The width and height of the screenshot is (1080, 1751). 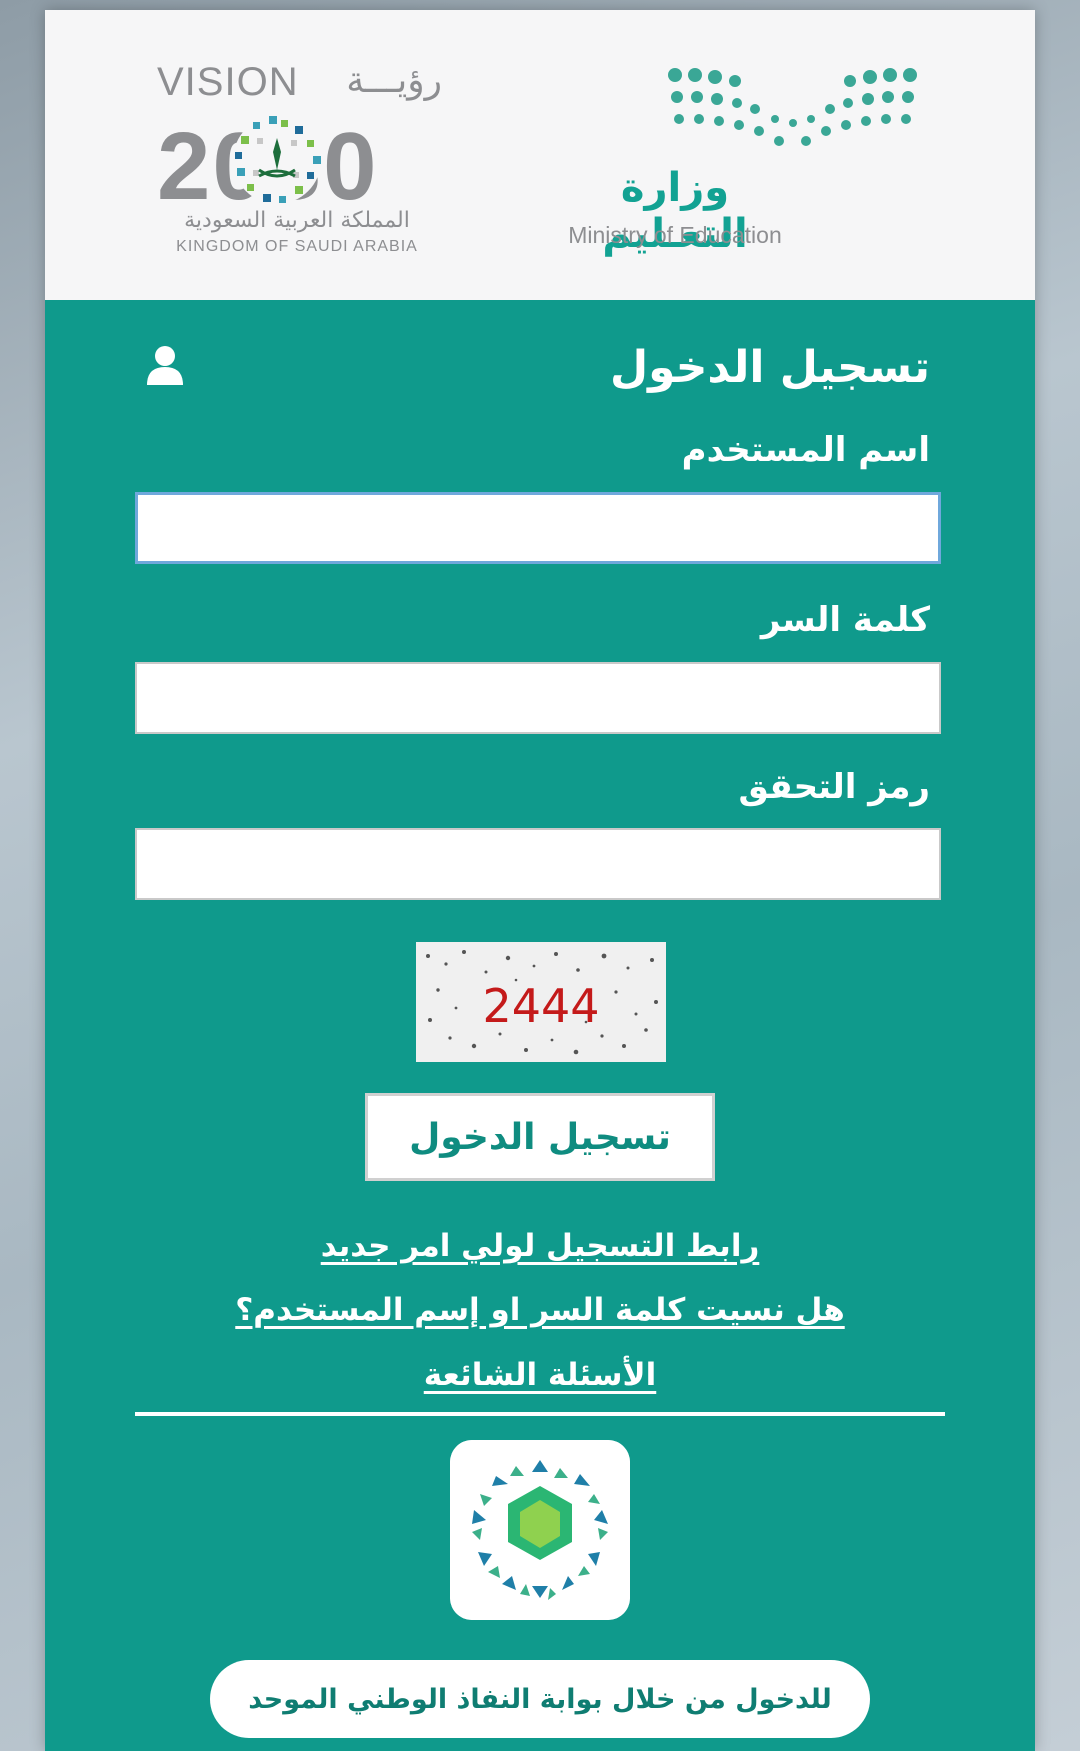 I want to click on divider, so click(x=540, y=1414).